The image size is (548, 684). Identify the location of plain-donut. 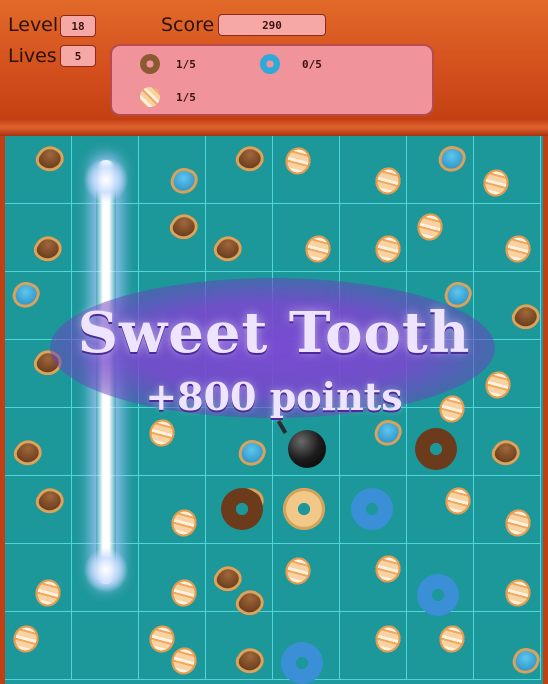
(304, 509).